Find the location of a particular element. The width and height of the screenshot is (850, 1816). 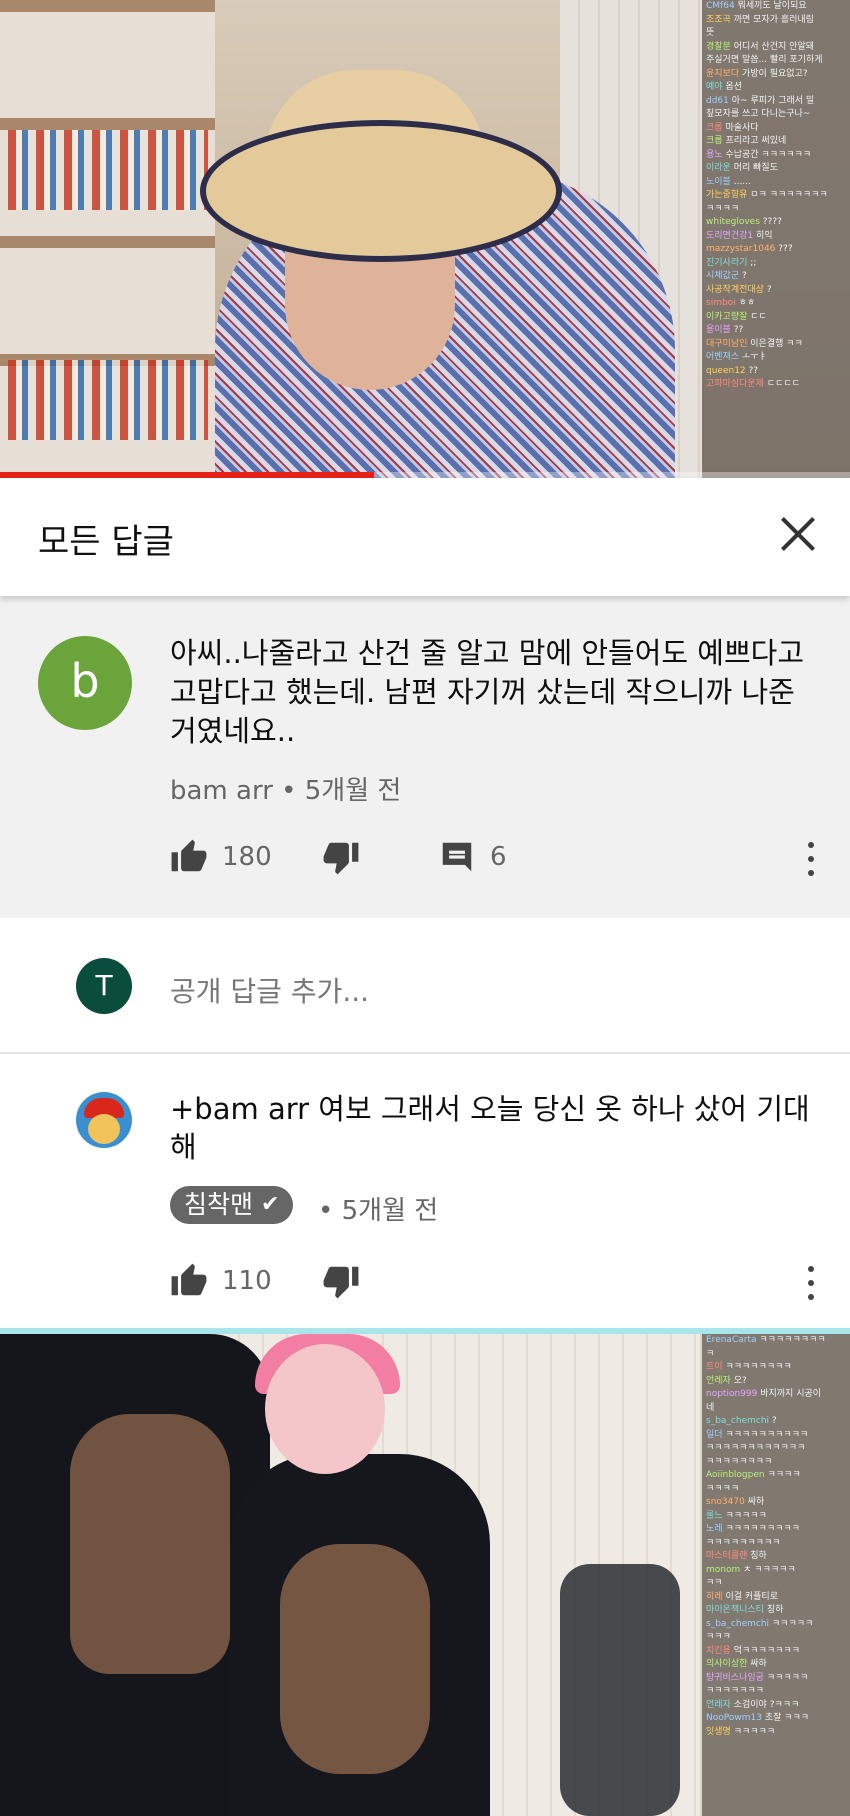

avatar: T is located at coordinates (104, 986).